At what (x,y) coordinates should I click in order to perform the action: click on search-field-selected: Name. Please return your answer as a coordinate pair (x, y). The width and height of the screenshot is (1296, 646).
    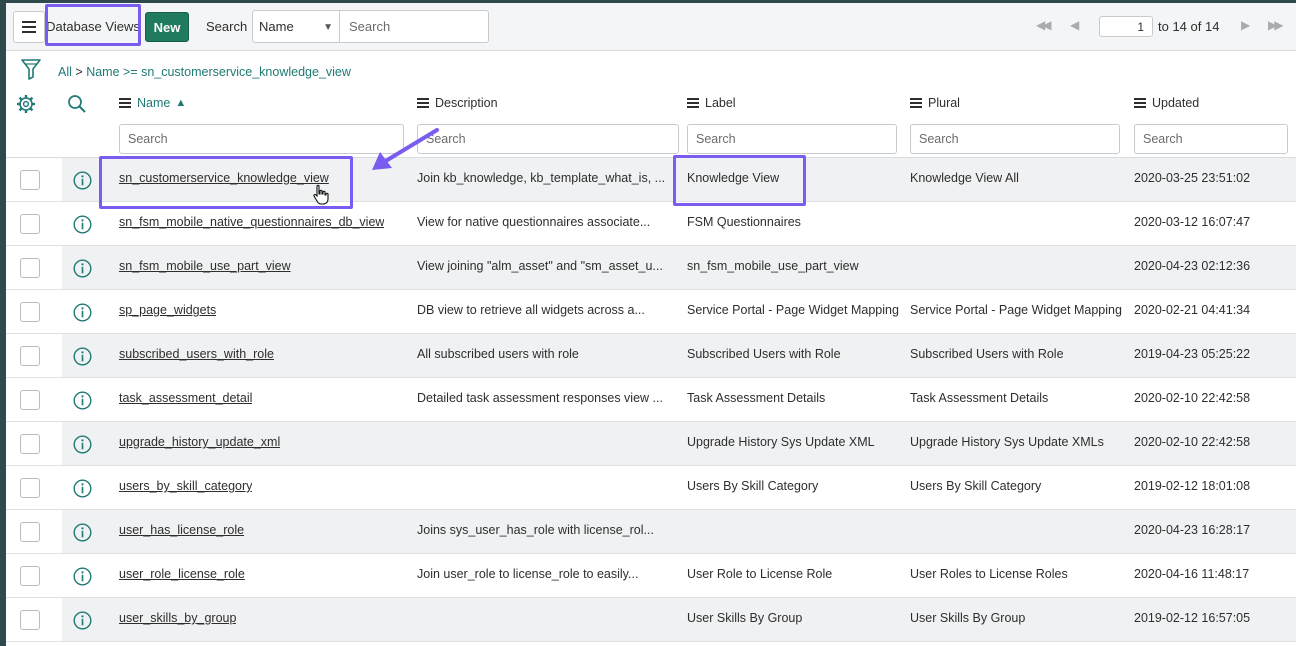
    Looking at the image, I should click on (276, 26).